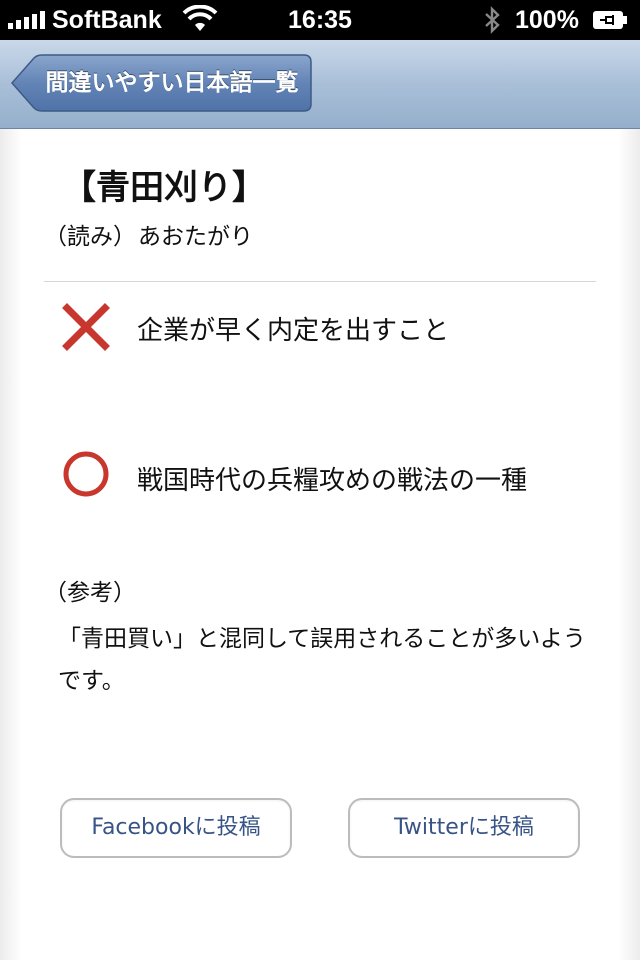  Describe the element at coordinates (610, 20) in the screenshot. I see `battery-icon` at that location.